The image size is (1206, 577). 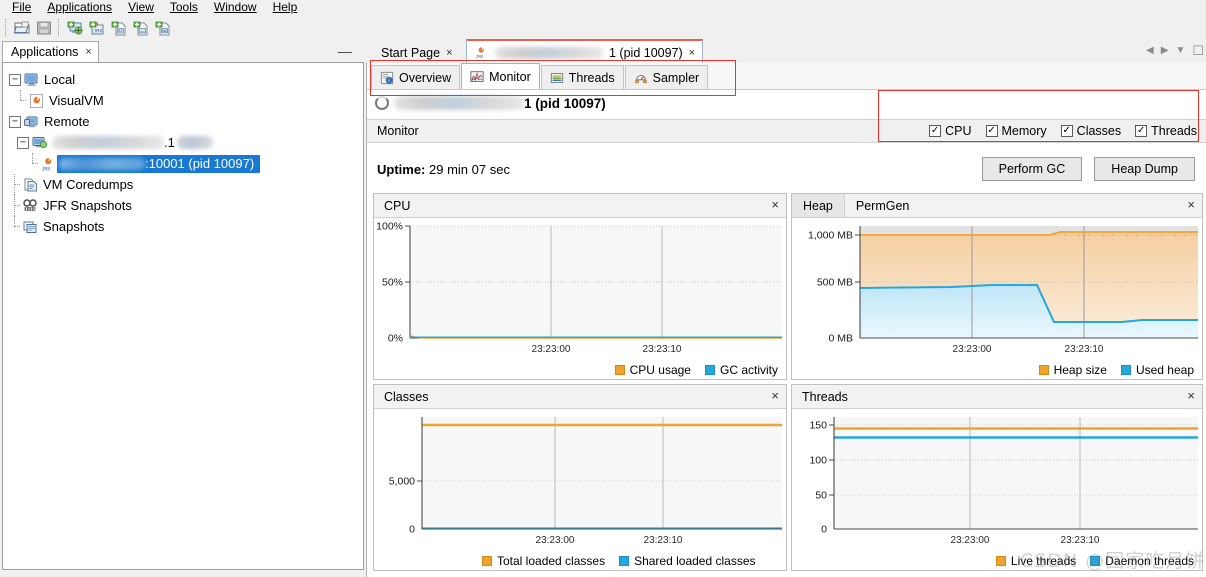 I want to click on legend-item-heap-size: Heap size, so click(x=1072, y=370).